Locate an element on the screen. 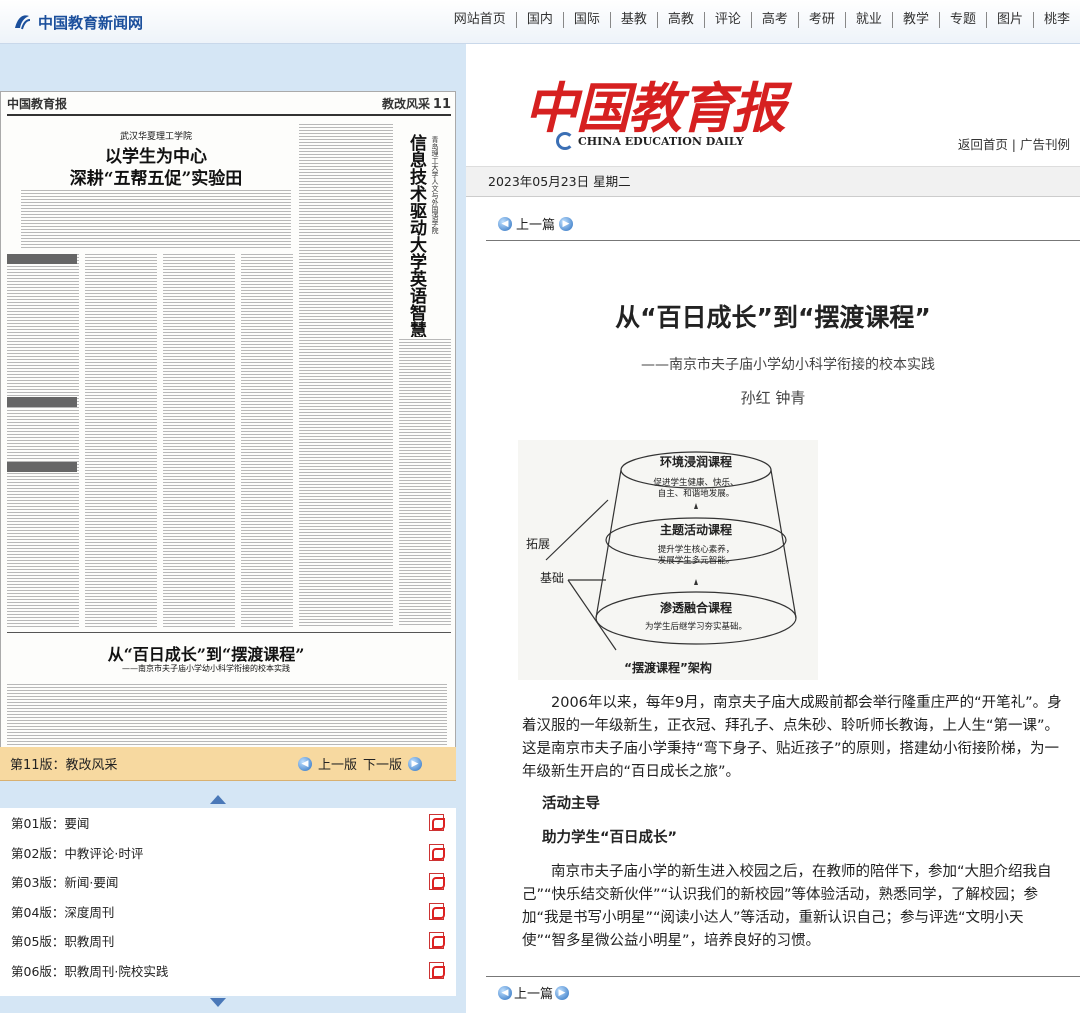 The height and width of the screenshot is (1013, 1080). thumb-side-kicker: 青岛理工大学人文与外国语学院 is located at coordinates (435, 185).